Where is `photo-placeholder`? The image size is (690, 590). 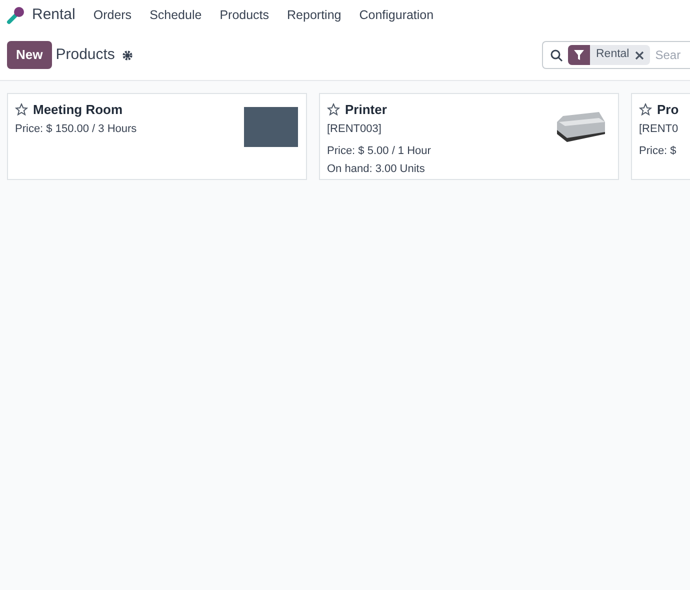 photo-placeholder is located at coordinates (271, 127).